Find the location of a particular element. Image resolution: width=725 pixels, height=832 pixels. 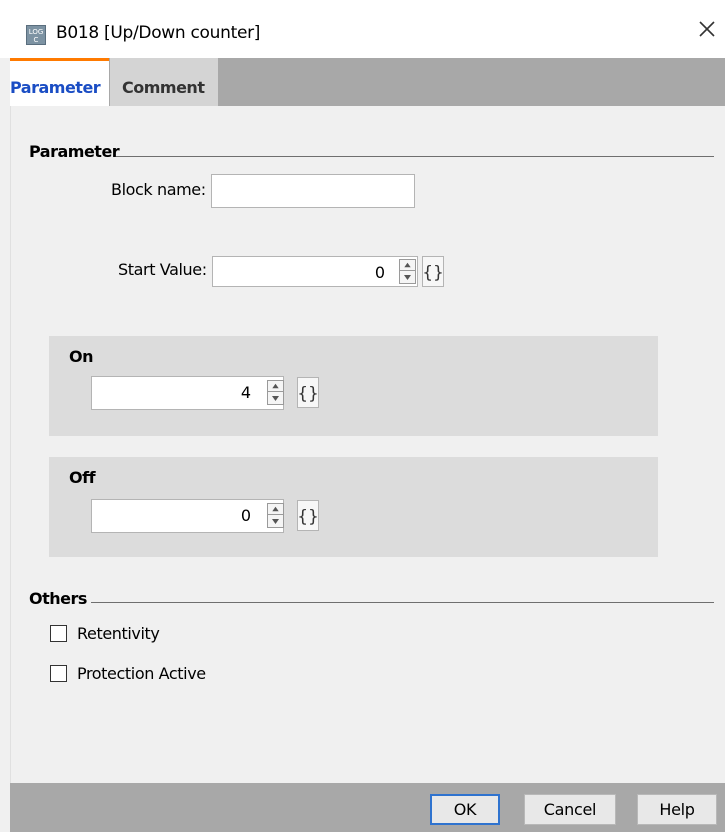

on-group-title: On is located at coordinates (81, 356).